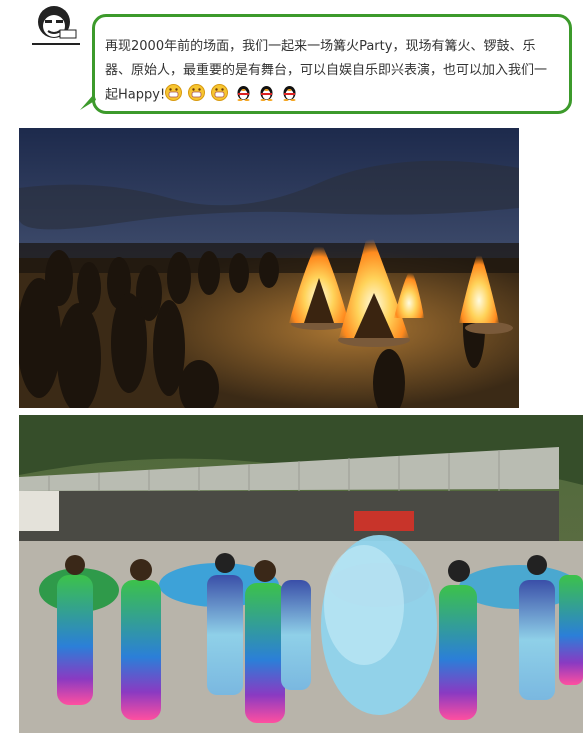 The image size is (588, 733). What do you see at coordinates (88, 103) in the screenshot?
I see `bubble-tail` at bounding box center [88, 103].